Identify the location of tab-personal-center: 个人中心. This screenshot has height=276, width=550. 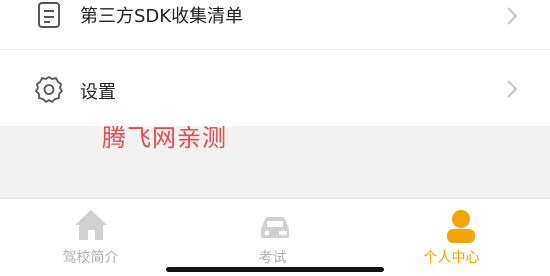
(457, 237).